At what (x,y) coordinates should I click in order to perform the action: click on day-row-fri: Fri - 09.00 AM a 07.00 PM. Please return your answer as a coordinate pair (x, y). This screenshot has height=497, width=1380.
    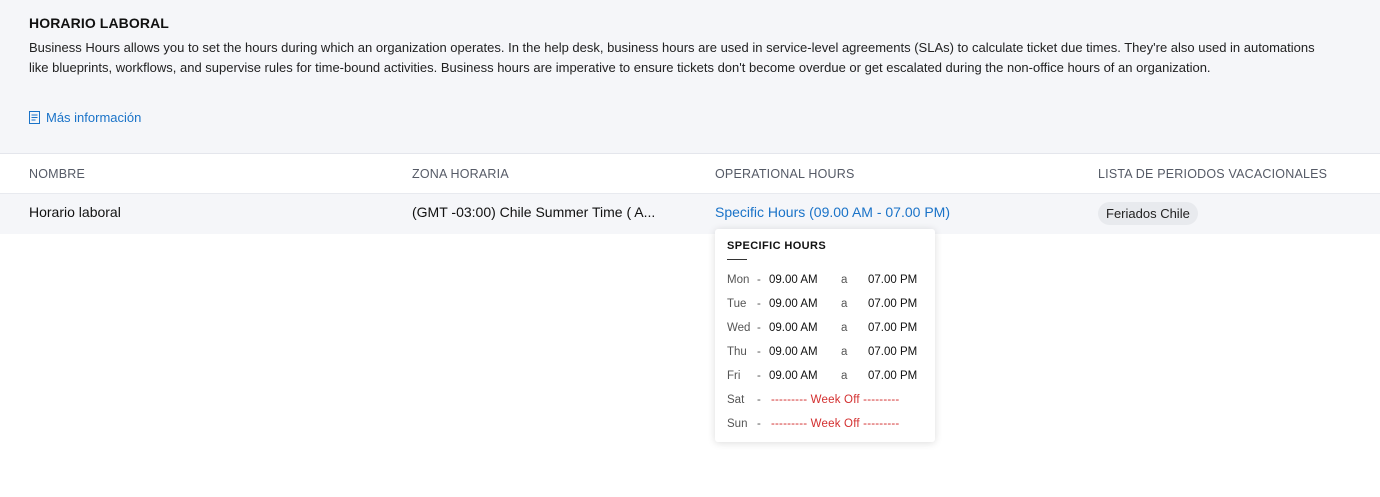
    Looking at the image, I should click on (827, 379).